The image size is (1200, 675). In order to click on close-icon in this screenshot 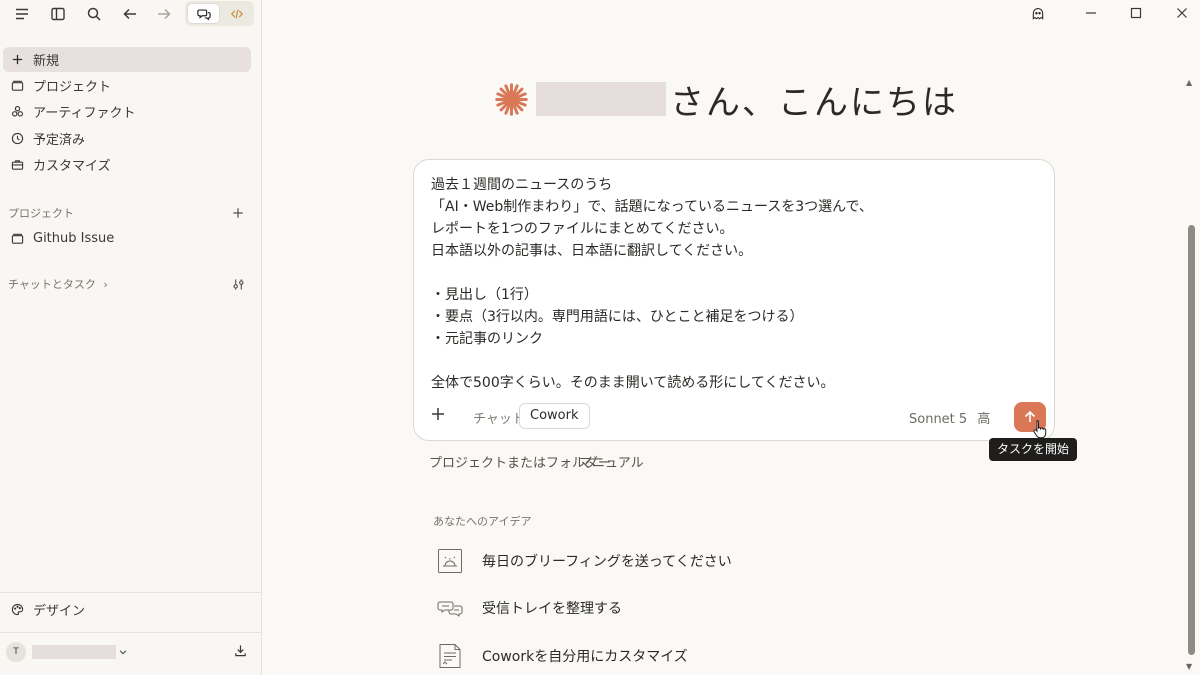, I will do `click(1182, 13)`.